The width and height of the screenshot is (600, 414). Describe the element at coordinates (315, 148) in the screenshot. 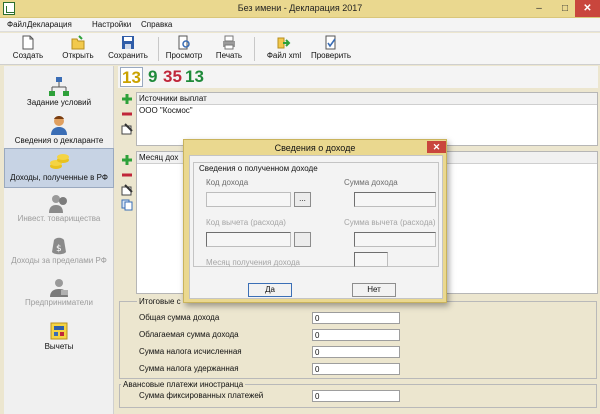

I see `dialog-title: Сведения о доходе` at that location.